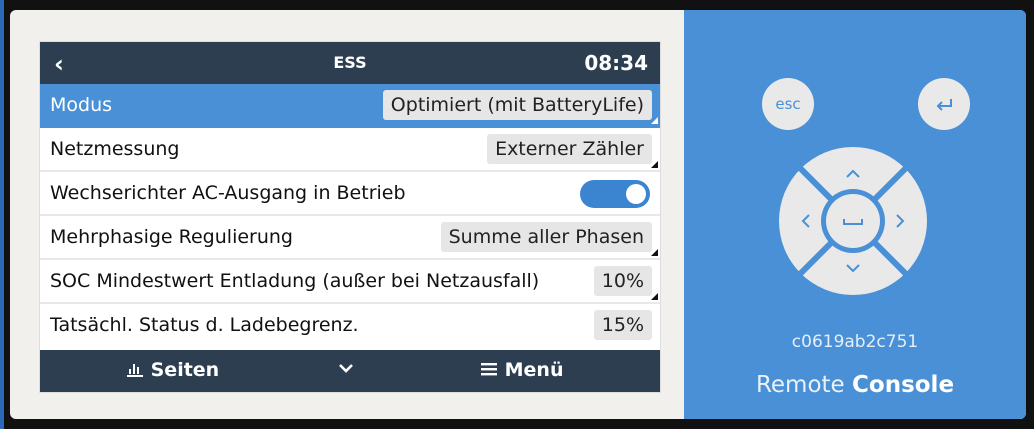 This screenshot has width=1034, height=429. What do you see at coordinates (788, 104) in the screenshot?
I see `esc-button: esc` at bounding box center [788, 104].